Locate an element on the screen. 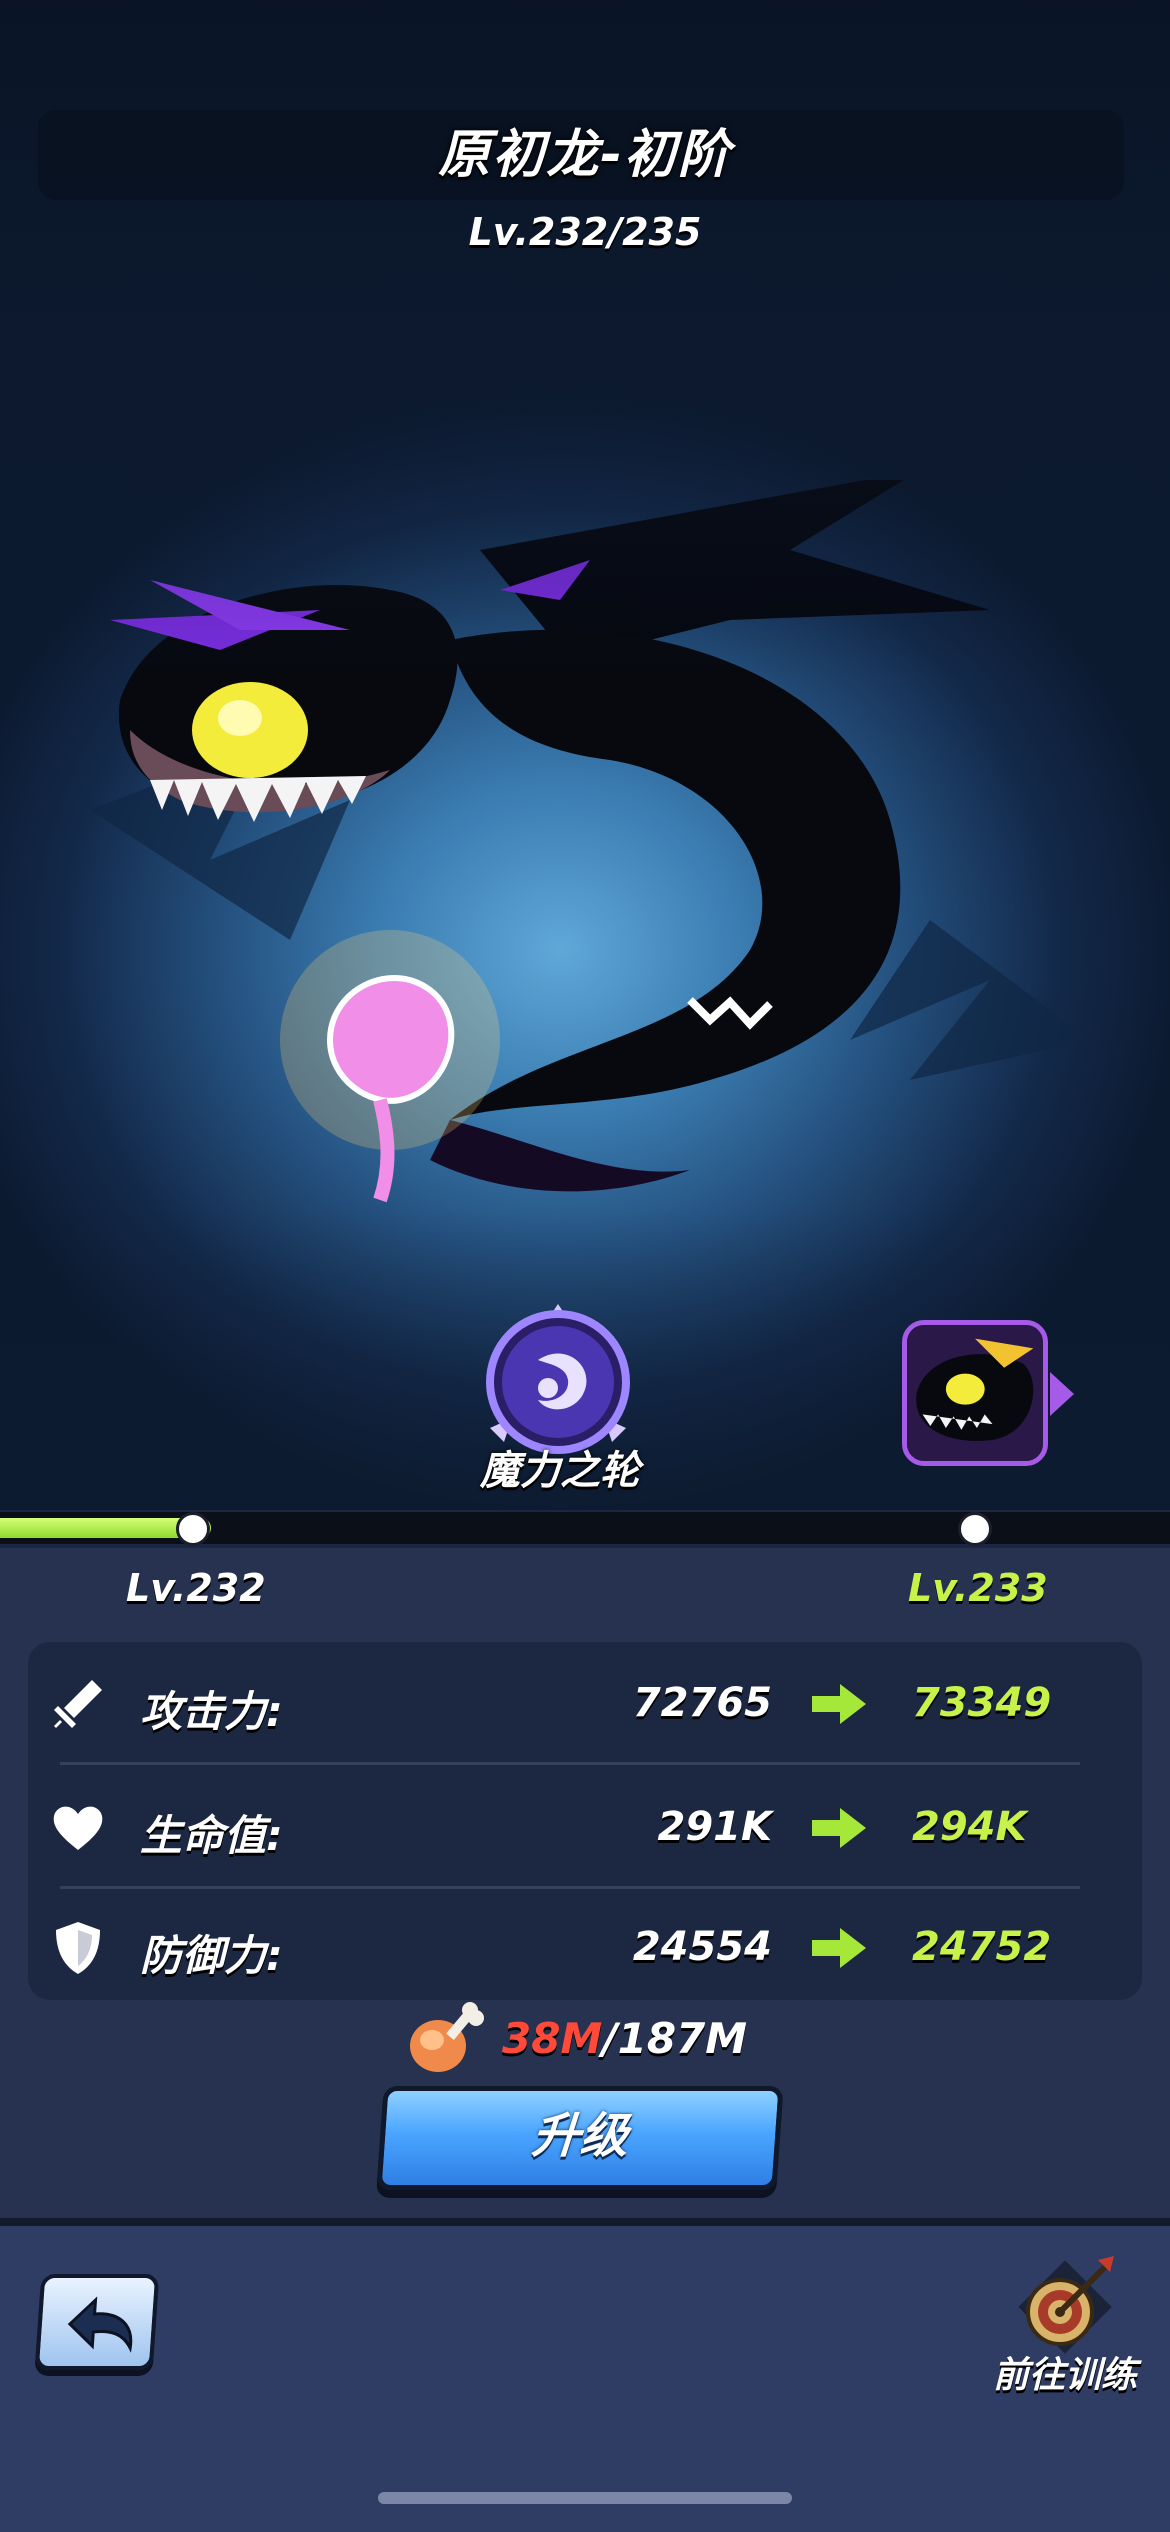 The image size is (1170, 2532). next-level-label: Lv.233 is located at coordinates (978, 1588).